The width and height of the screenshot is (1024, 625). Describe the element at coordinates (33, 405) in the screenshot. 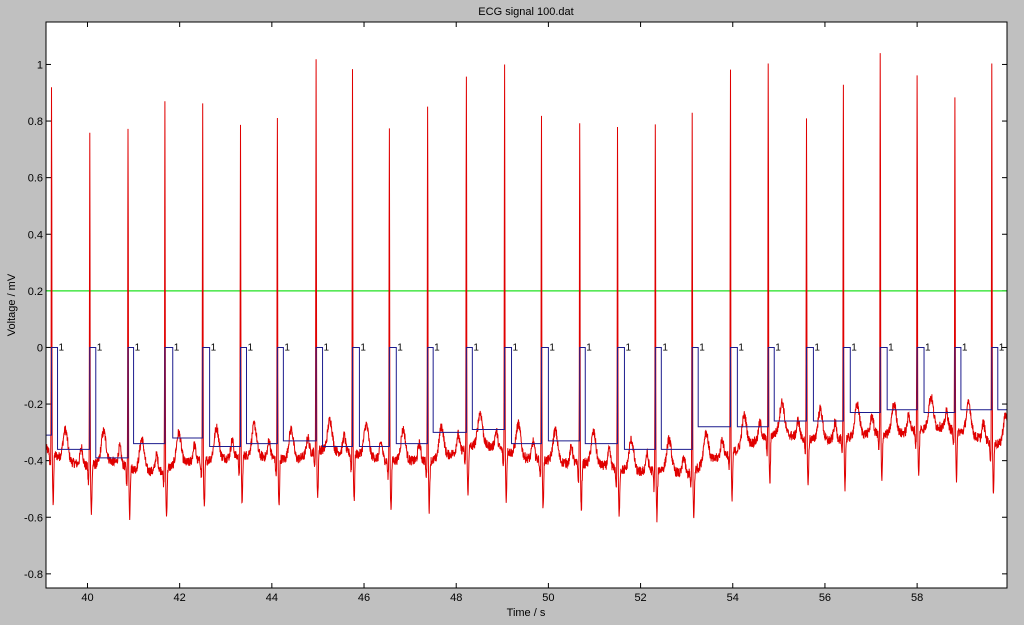

I see `y-tick-label: -0.2` at that location.